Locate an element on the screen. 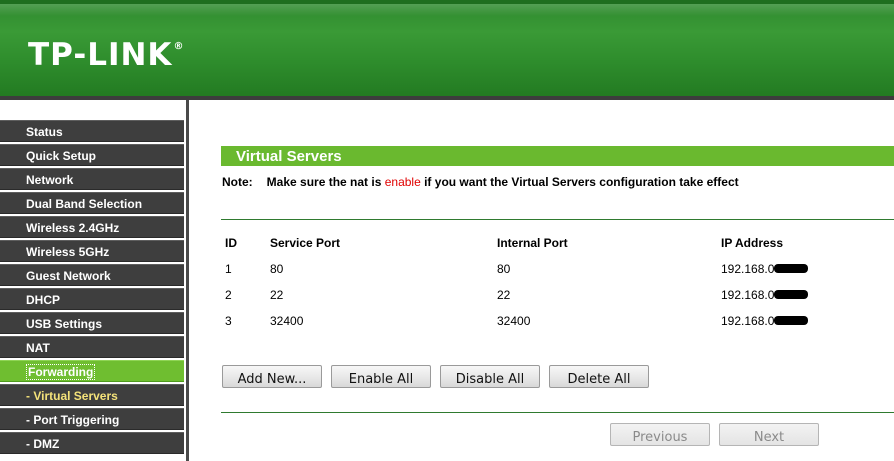  disable-all-button: Disable All is located at coordinates (490, 376).